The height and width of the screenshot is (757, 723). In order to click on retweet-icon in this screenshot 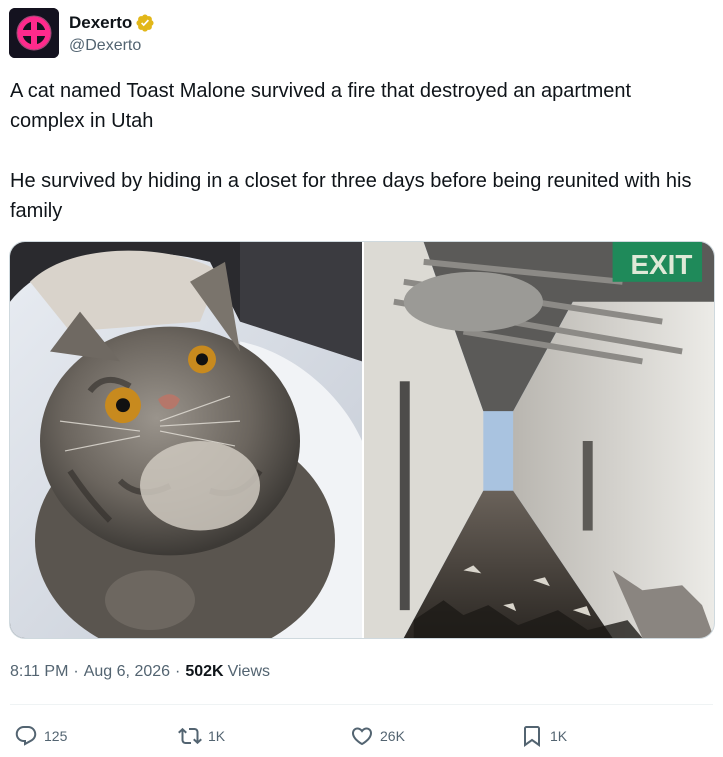, I will do `click(190, 736)`.